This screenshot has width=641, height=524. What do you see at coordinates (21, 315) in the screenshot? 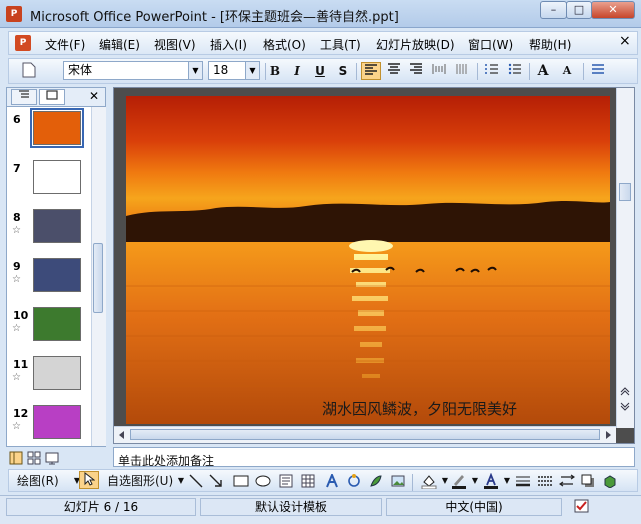
I see `slide-number: 10` at bounding box center [21, 315].